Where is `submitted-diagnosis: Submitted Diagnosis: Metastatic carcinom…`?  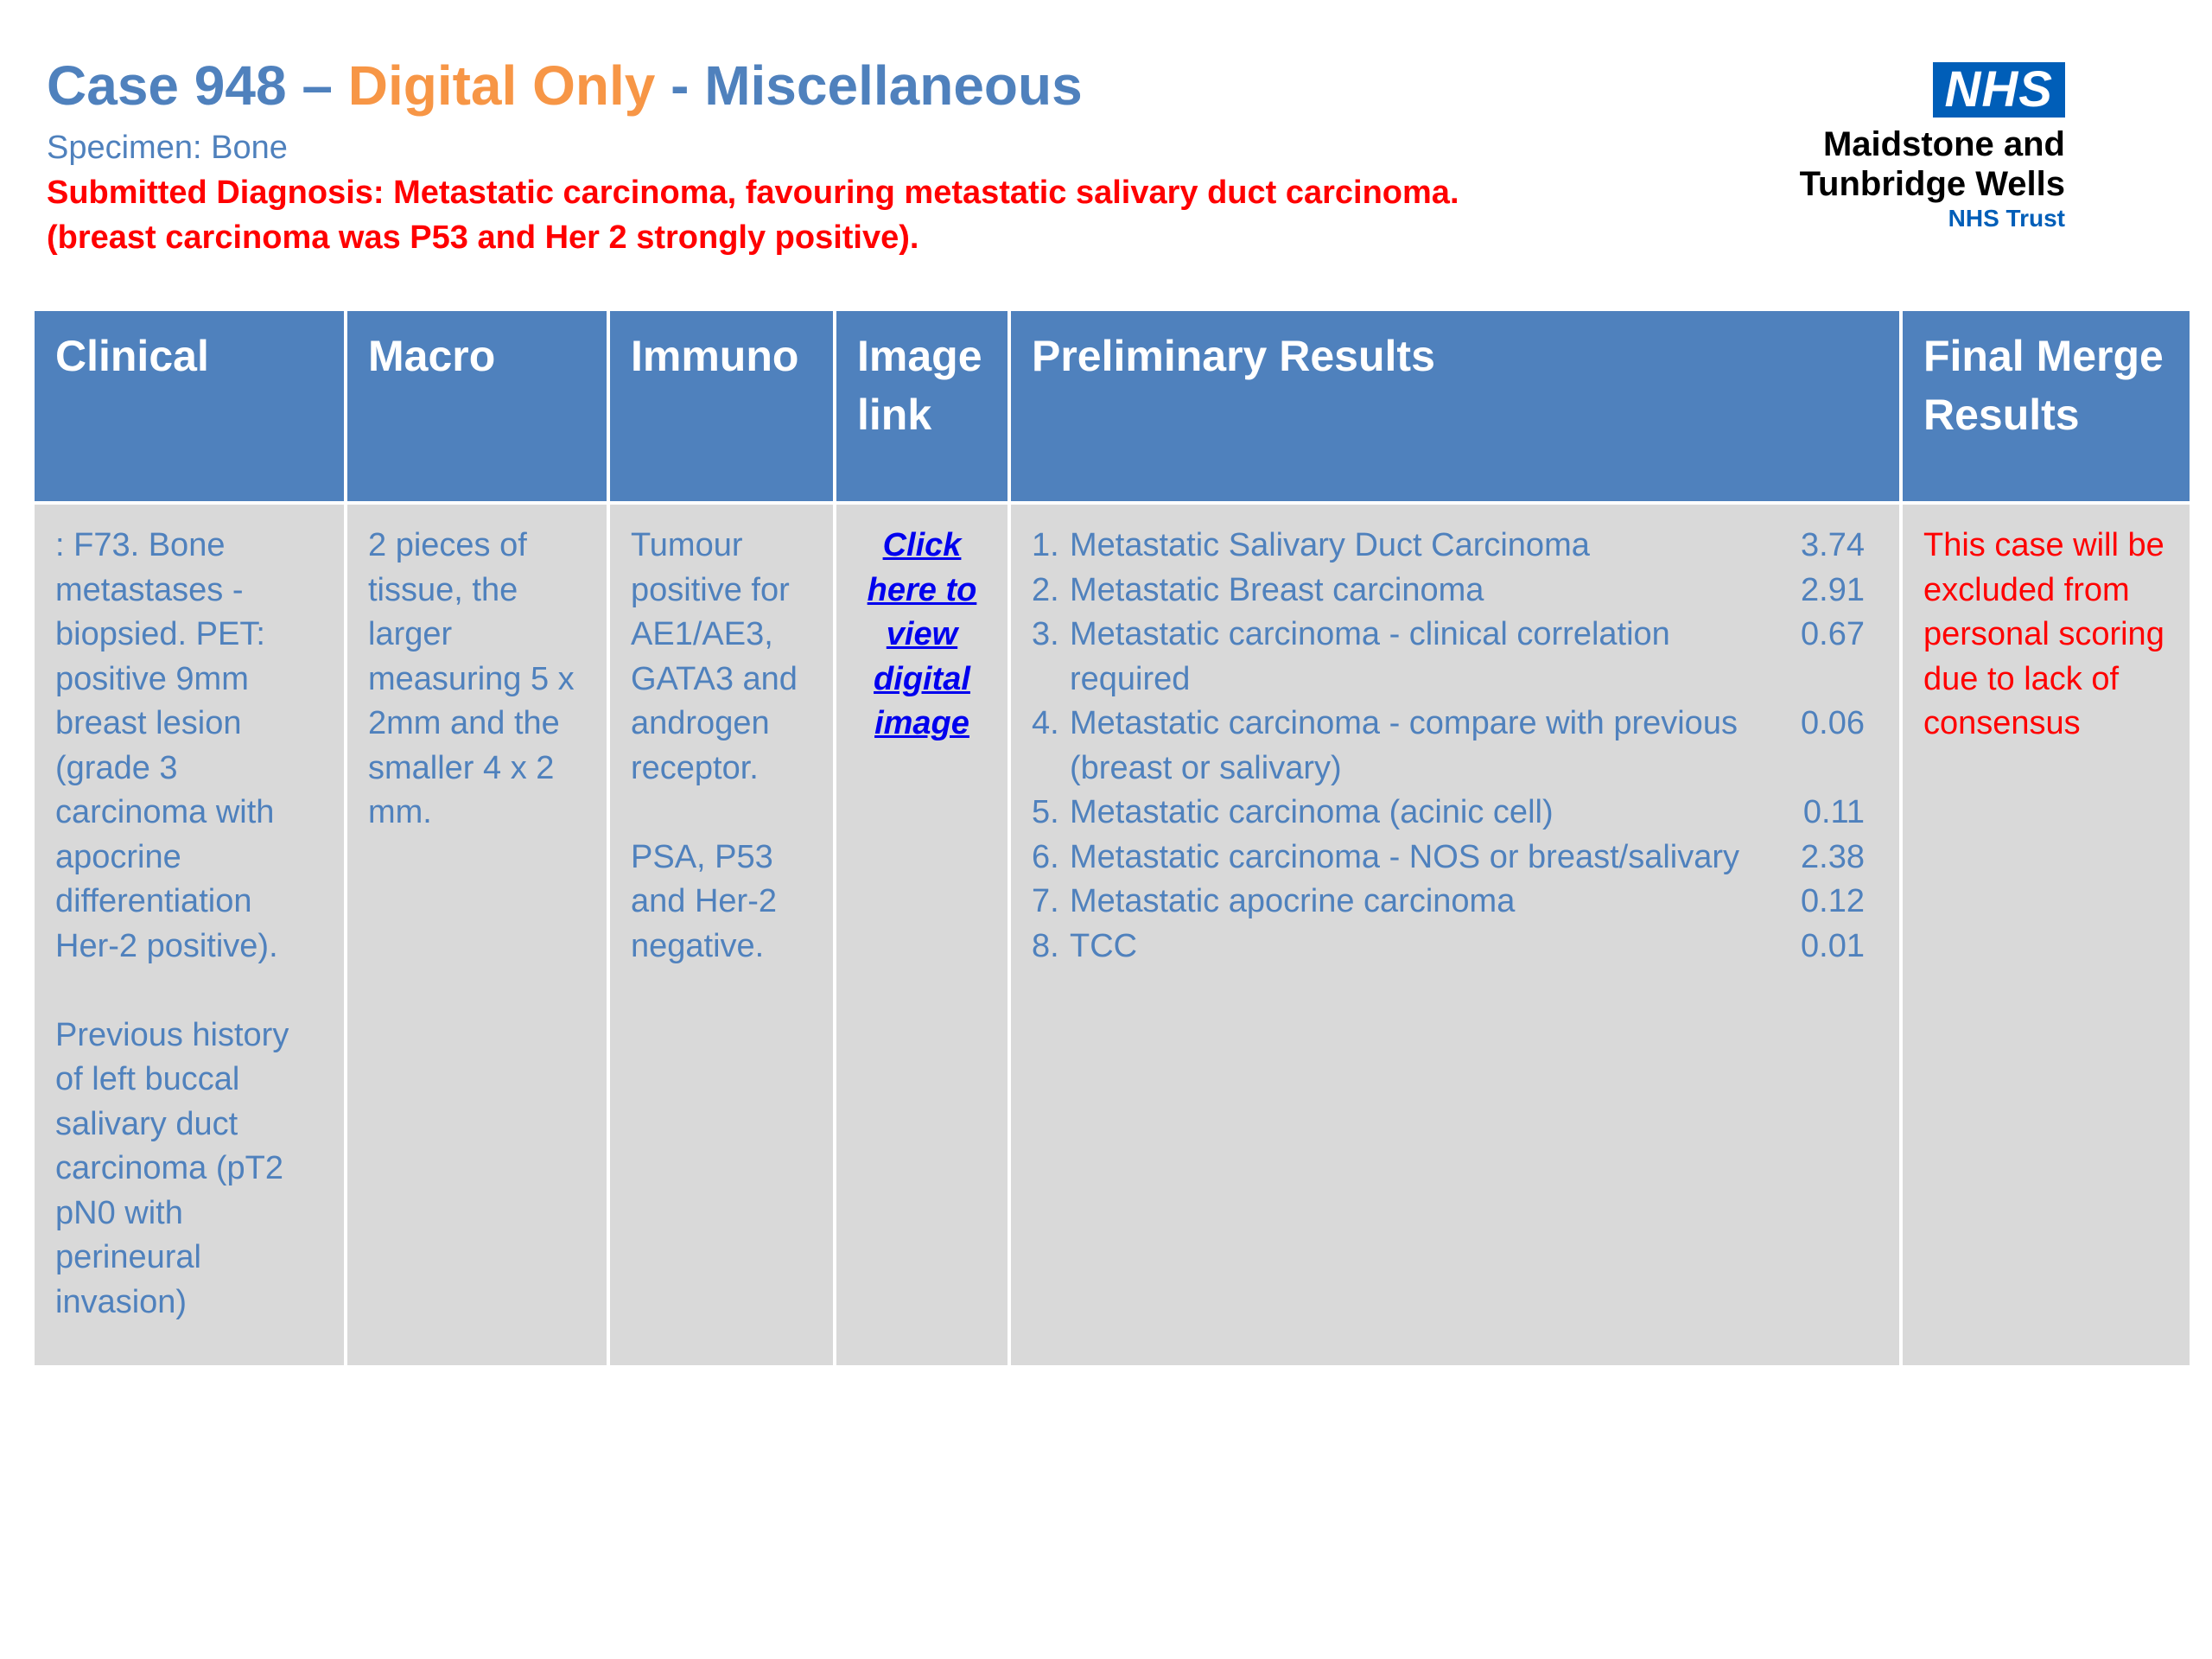
submitted-diagnosis: Submitted Diagnosis: Metastatic carcinom… is located at coordinates (753, 193).